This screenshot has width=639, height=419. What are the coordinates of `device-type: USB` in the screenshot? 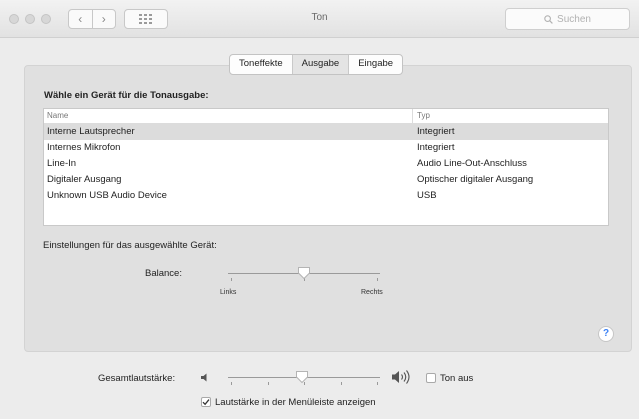 It's located at (427, 195).